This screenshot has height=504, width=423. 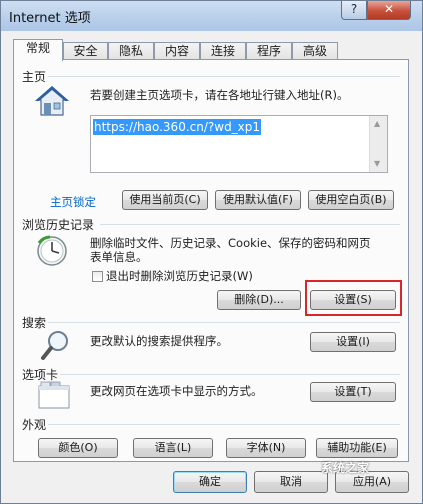 I want to click on magnifier-icon, so click(x=54, y=345).